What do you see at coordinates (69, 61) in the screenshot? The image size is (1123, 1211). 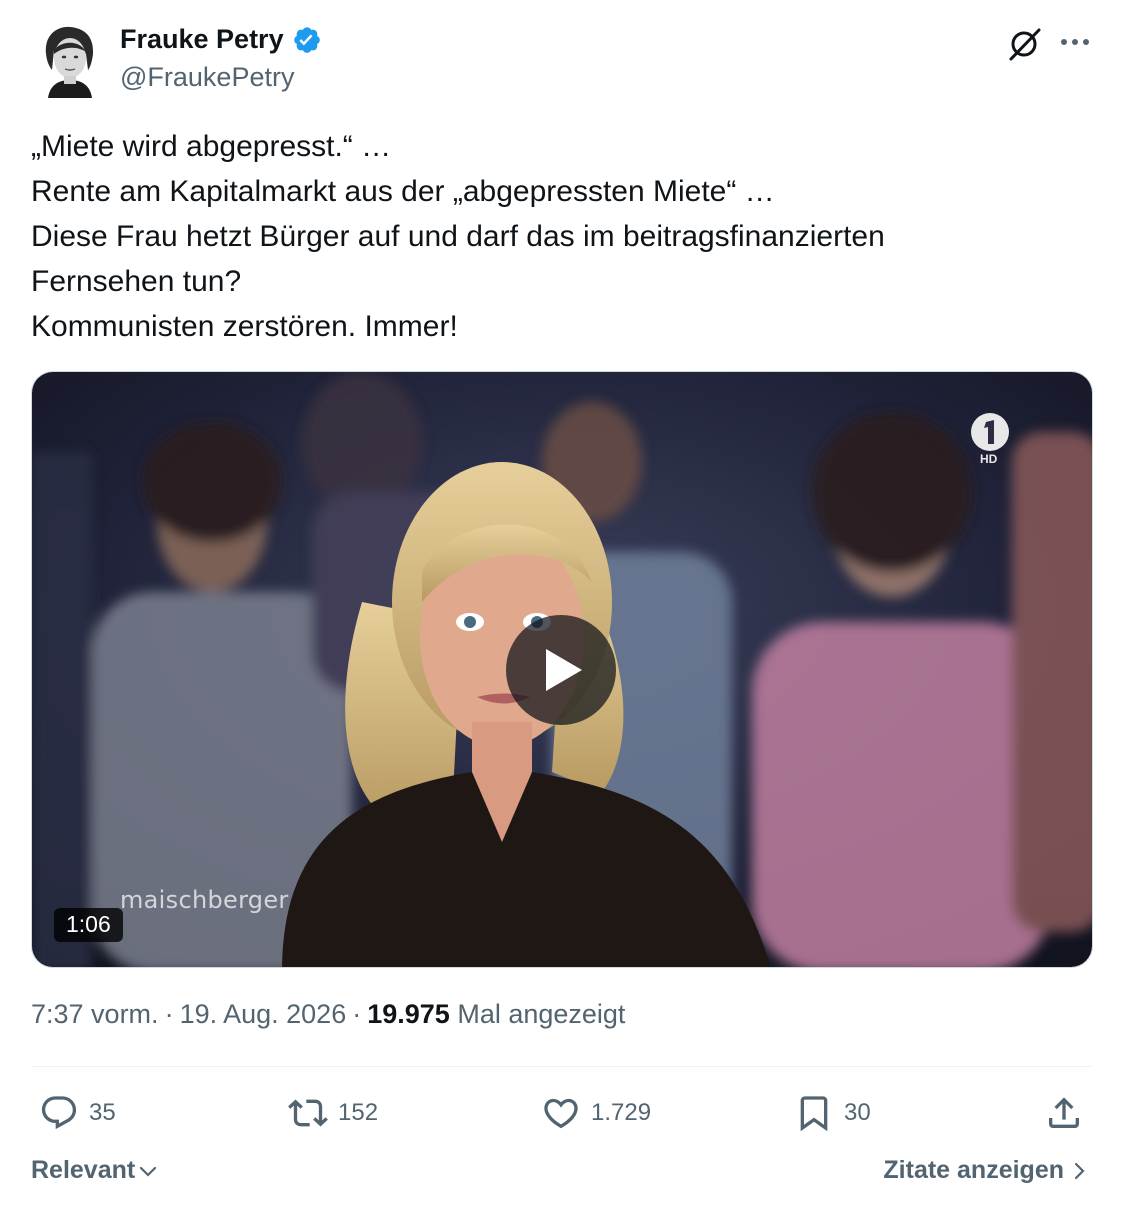 I see `avatar` at bounding box center [69, 61].